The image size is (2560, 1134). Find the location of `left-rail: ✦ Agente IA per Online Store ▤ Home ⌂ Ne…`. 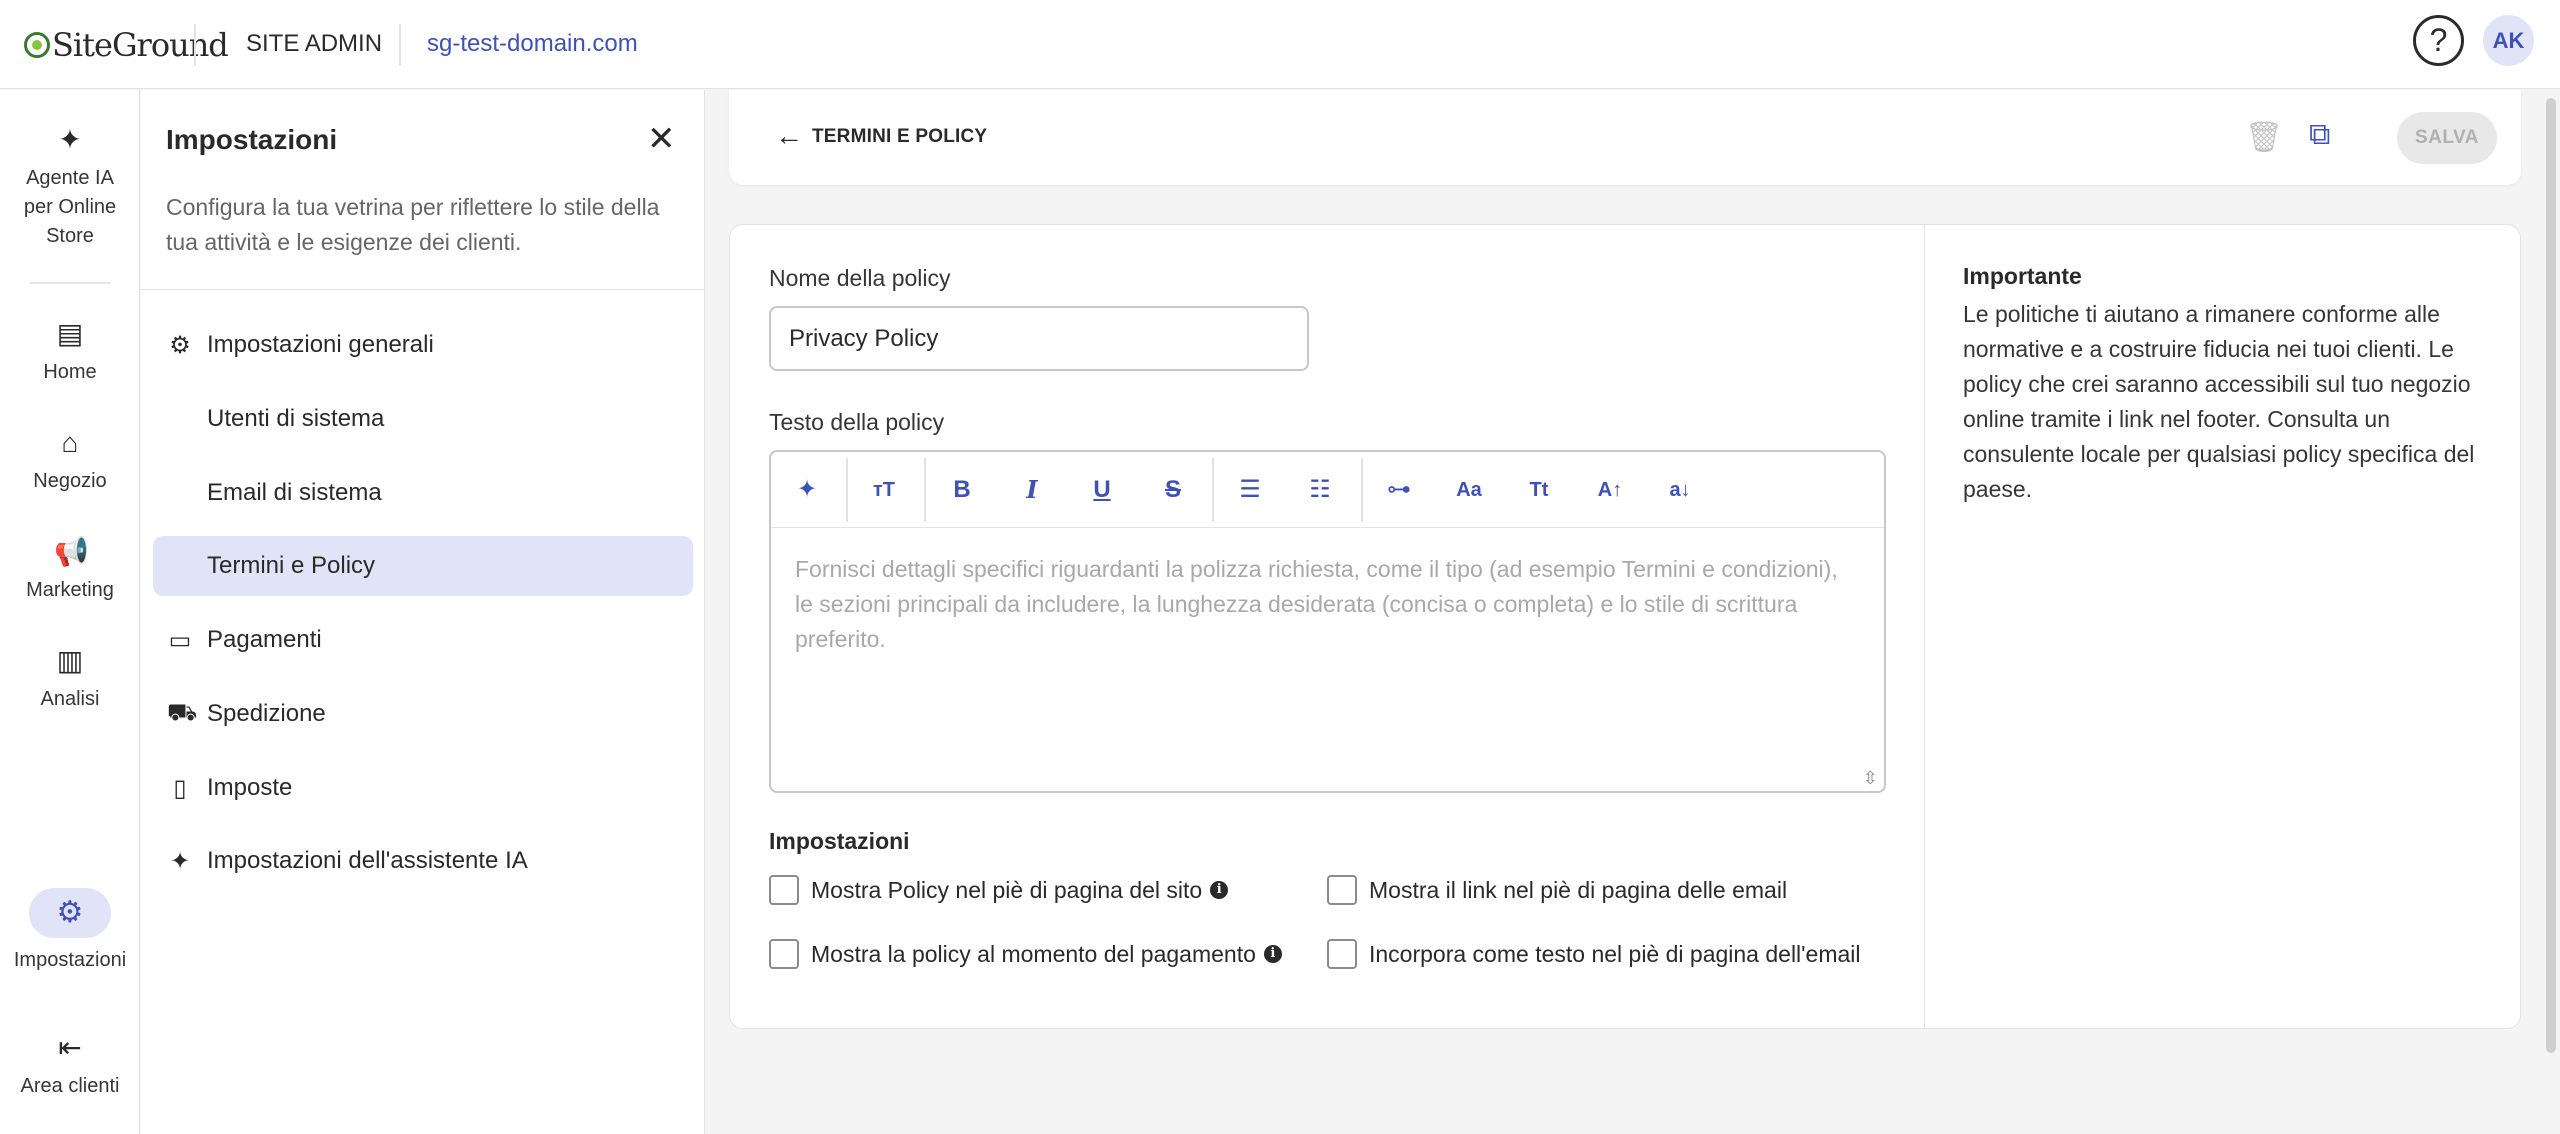

left-rail: ✦ Agente IA per Online Store ▤ Home ⌂ Ne… is located at coordinates (70, 612).